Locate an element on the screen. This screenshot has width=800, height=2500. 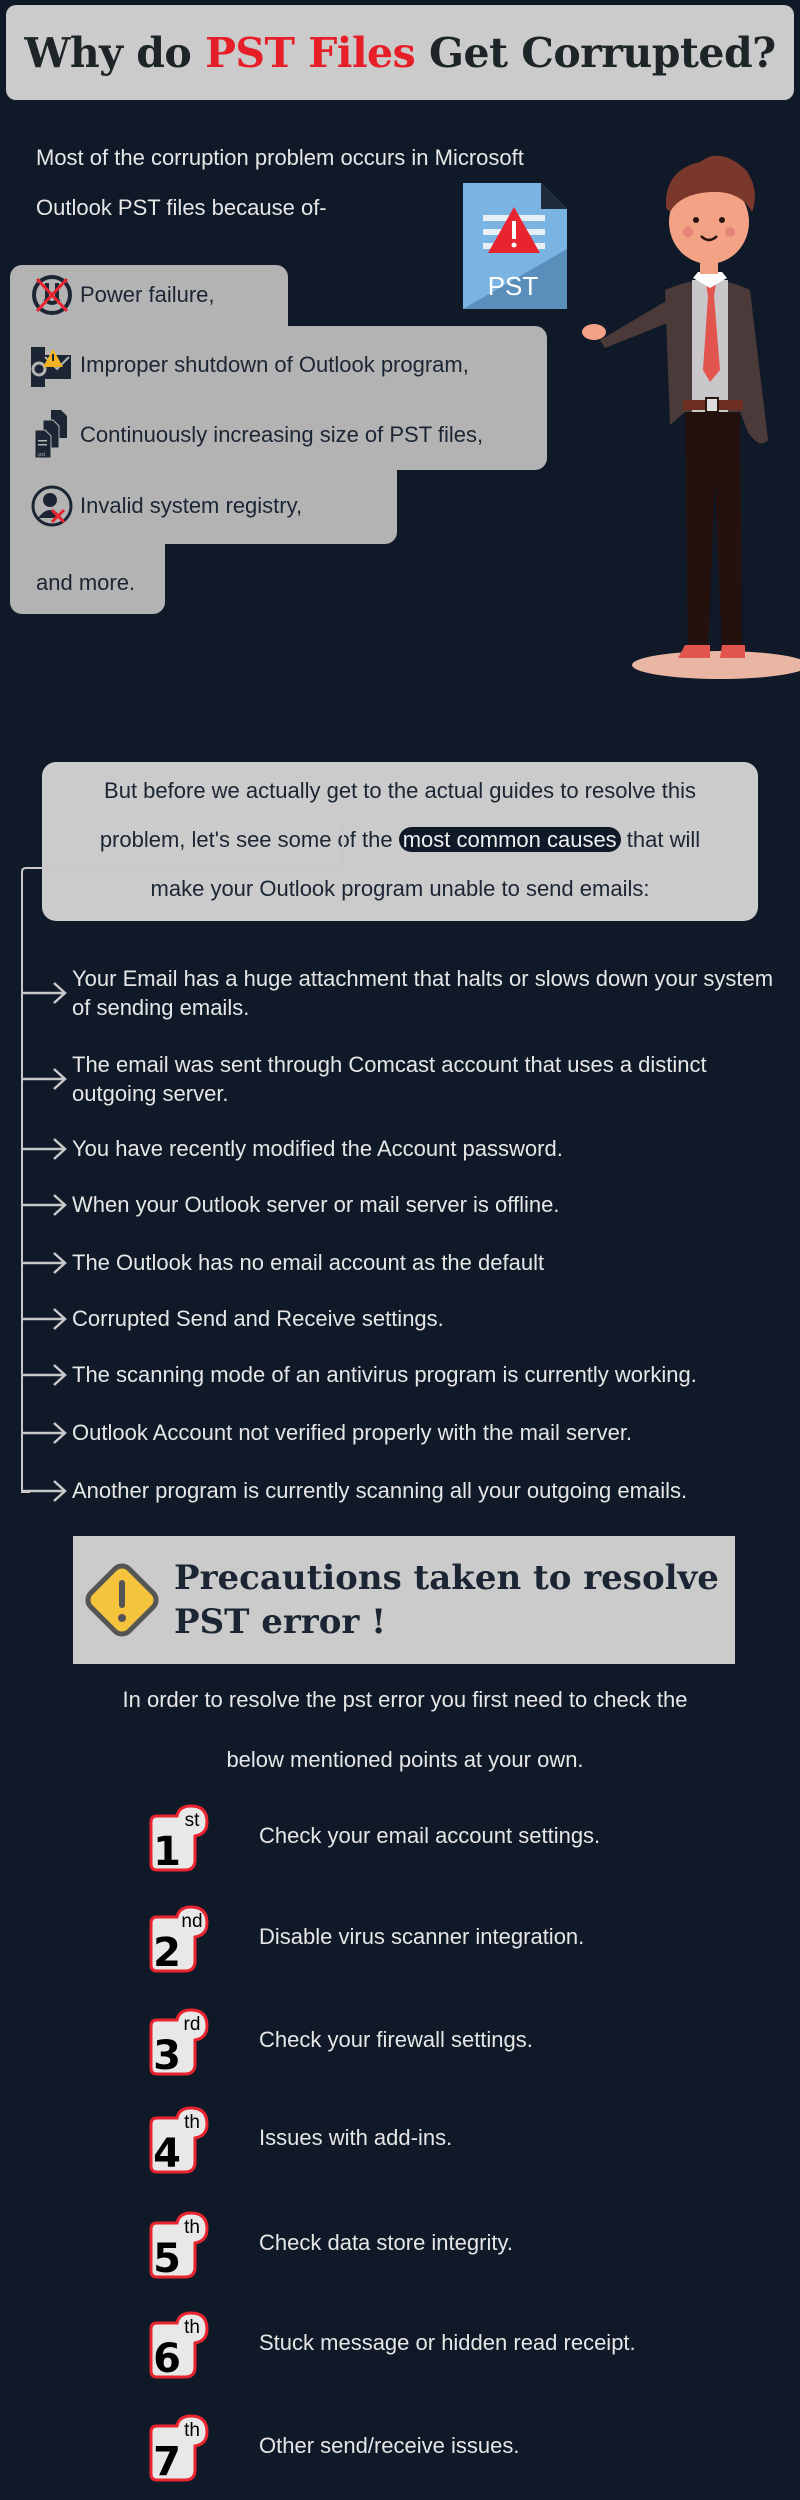
reason-item: Power failure, is located at coordinates (122, 295).